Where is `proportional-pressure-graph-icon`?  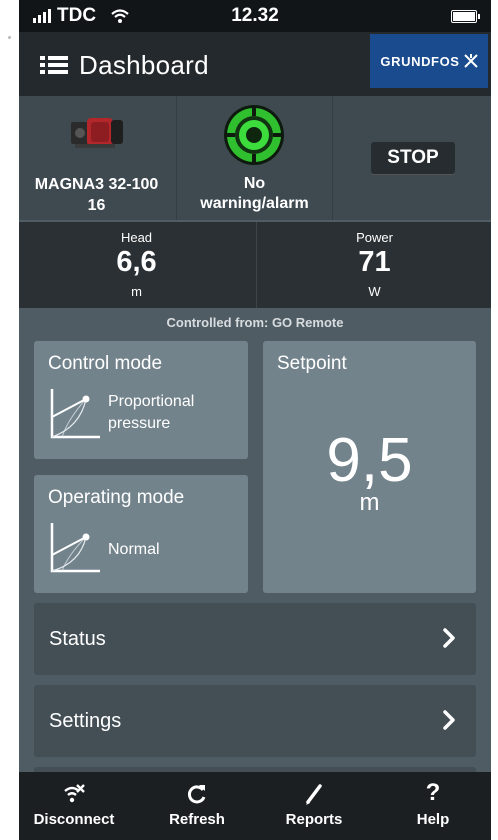
proportional-pressure-graph-icon is located at coordinates (75, 414).